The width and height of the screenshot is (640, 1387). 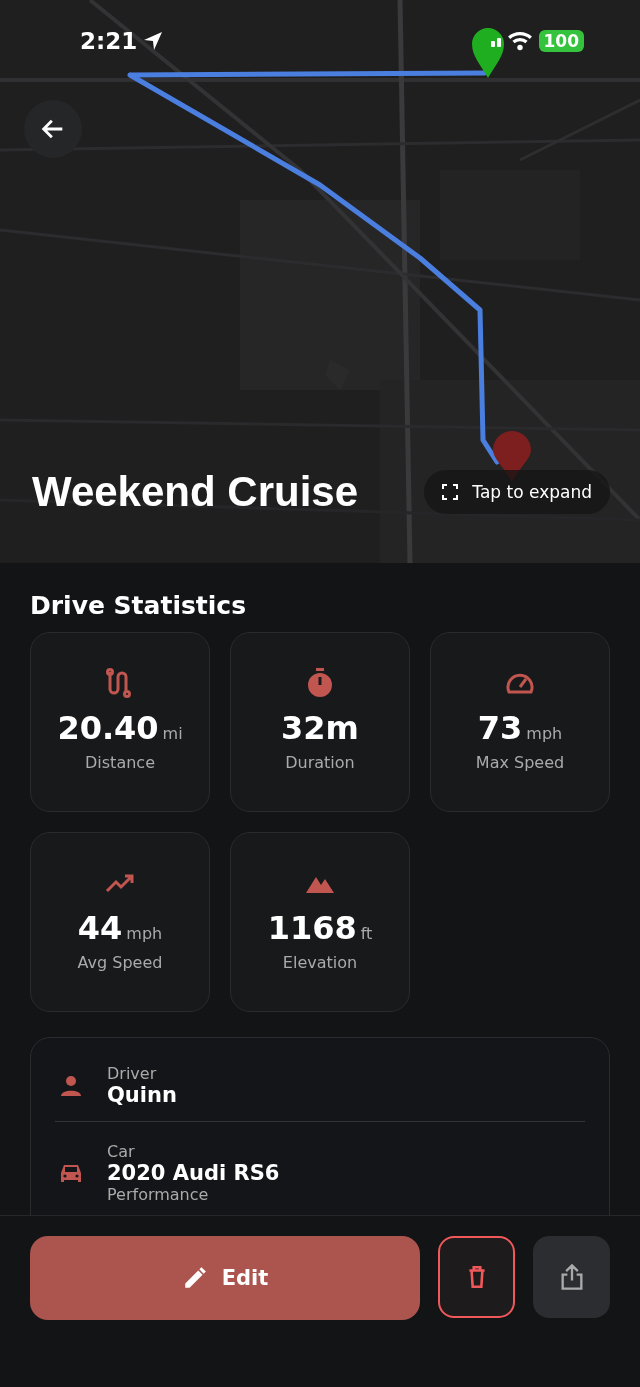 I want to click on status-time: 2:21, so click(x=109, y=41).